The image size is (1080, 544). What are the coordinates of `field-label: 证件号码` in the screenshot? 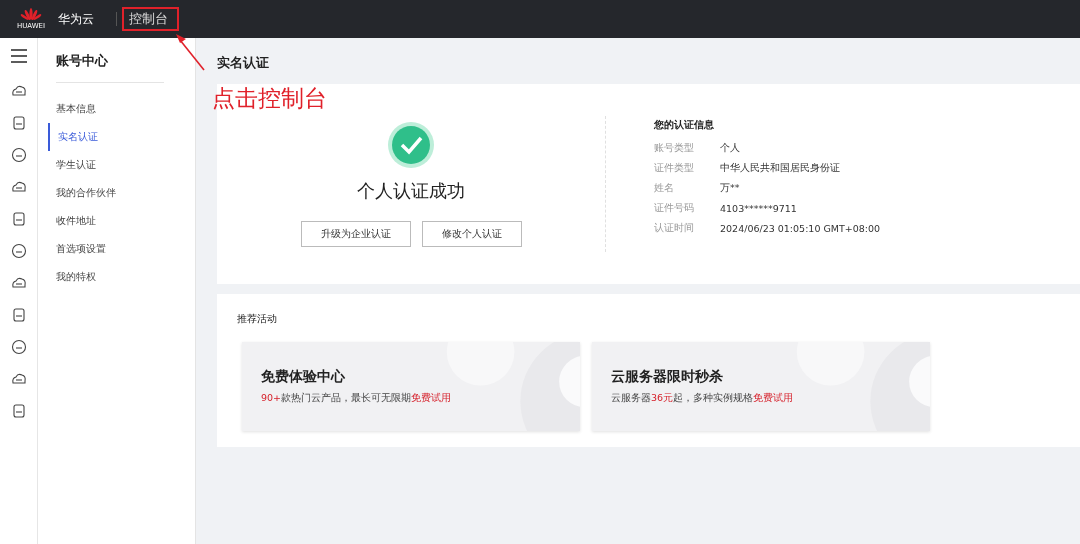 It's located at (674, 208).